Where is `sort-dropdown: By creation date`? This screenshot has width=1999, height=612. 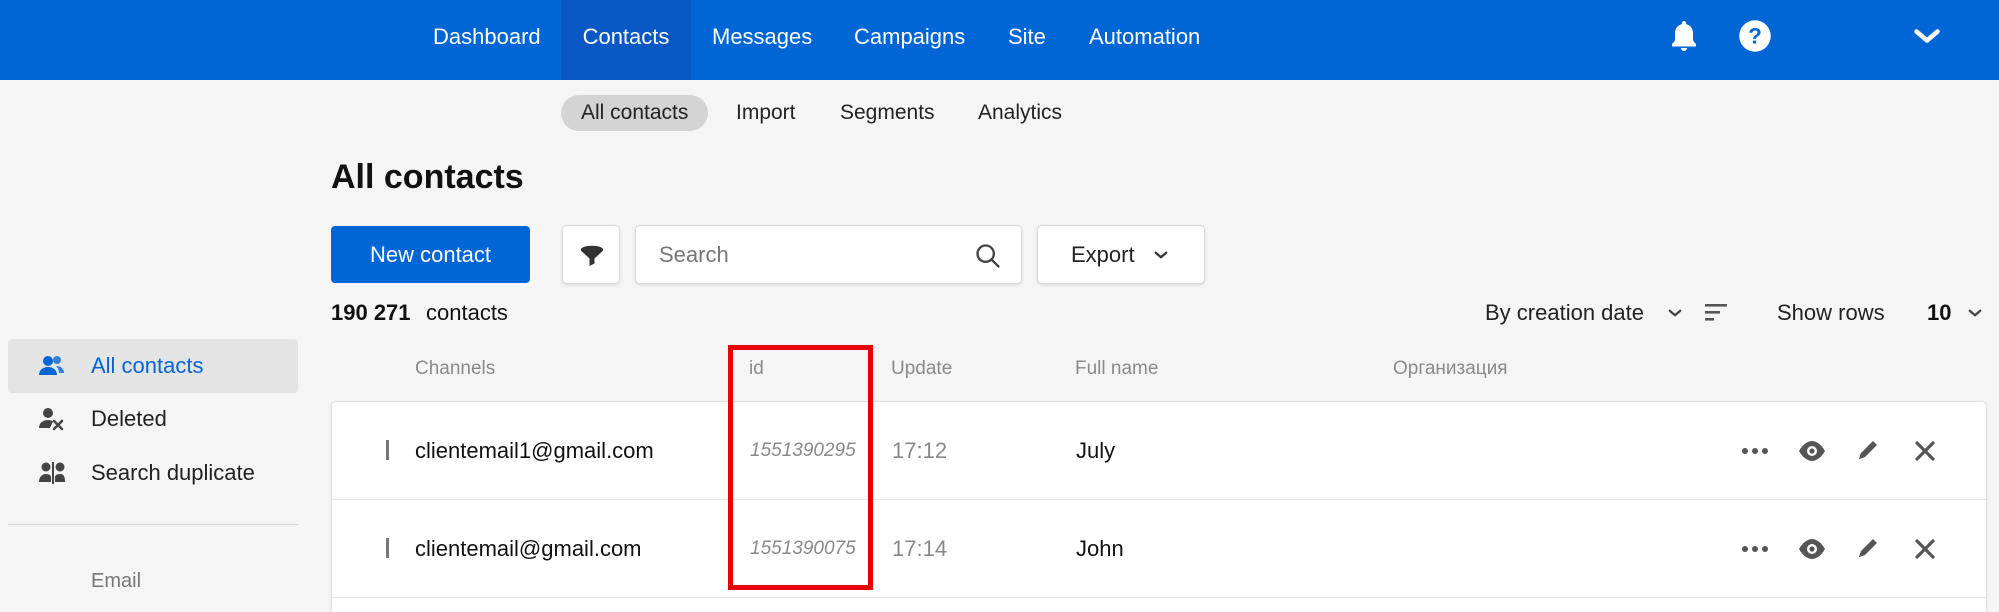 sort-dropdown: By creation date is located at coordinates (1564, 313).